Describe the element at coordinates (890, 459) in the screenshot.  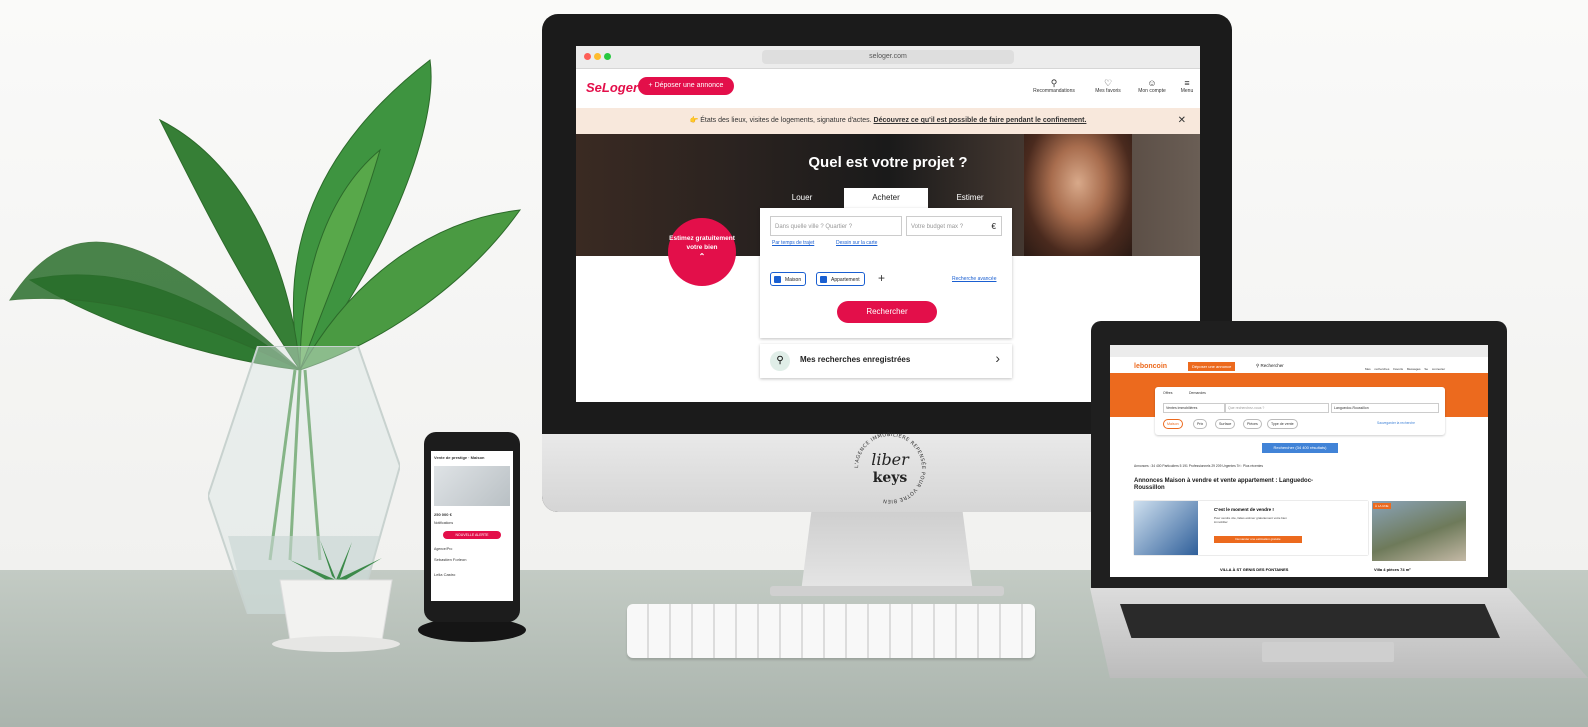
I see `seal-brand-top: liber` at that location.